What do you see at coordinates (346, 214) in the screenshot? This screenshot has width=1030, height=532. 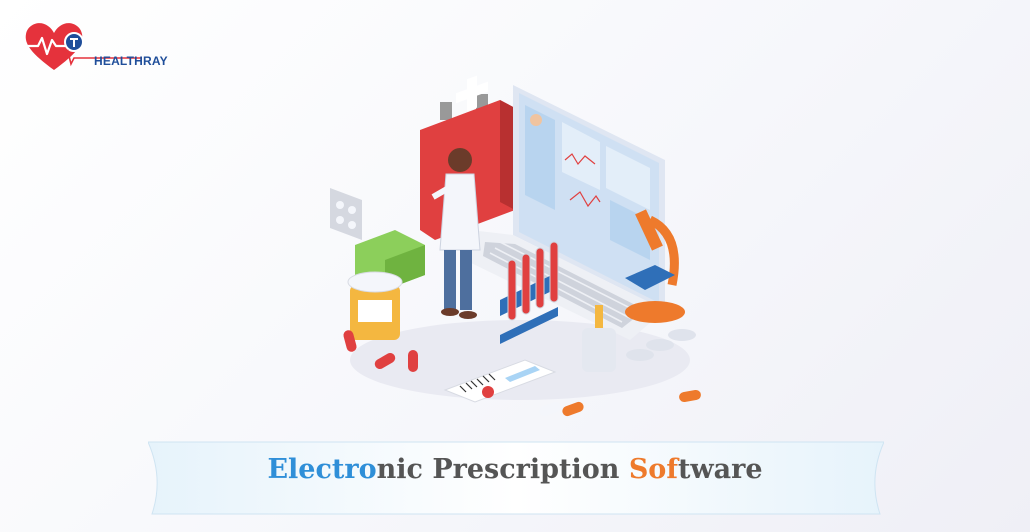 I see `pill-blister-icon` at bounding box center [346, 214].